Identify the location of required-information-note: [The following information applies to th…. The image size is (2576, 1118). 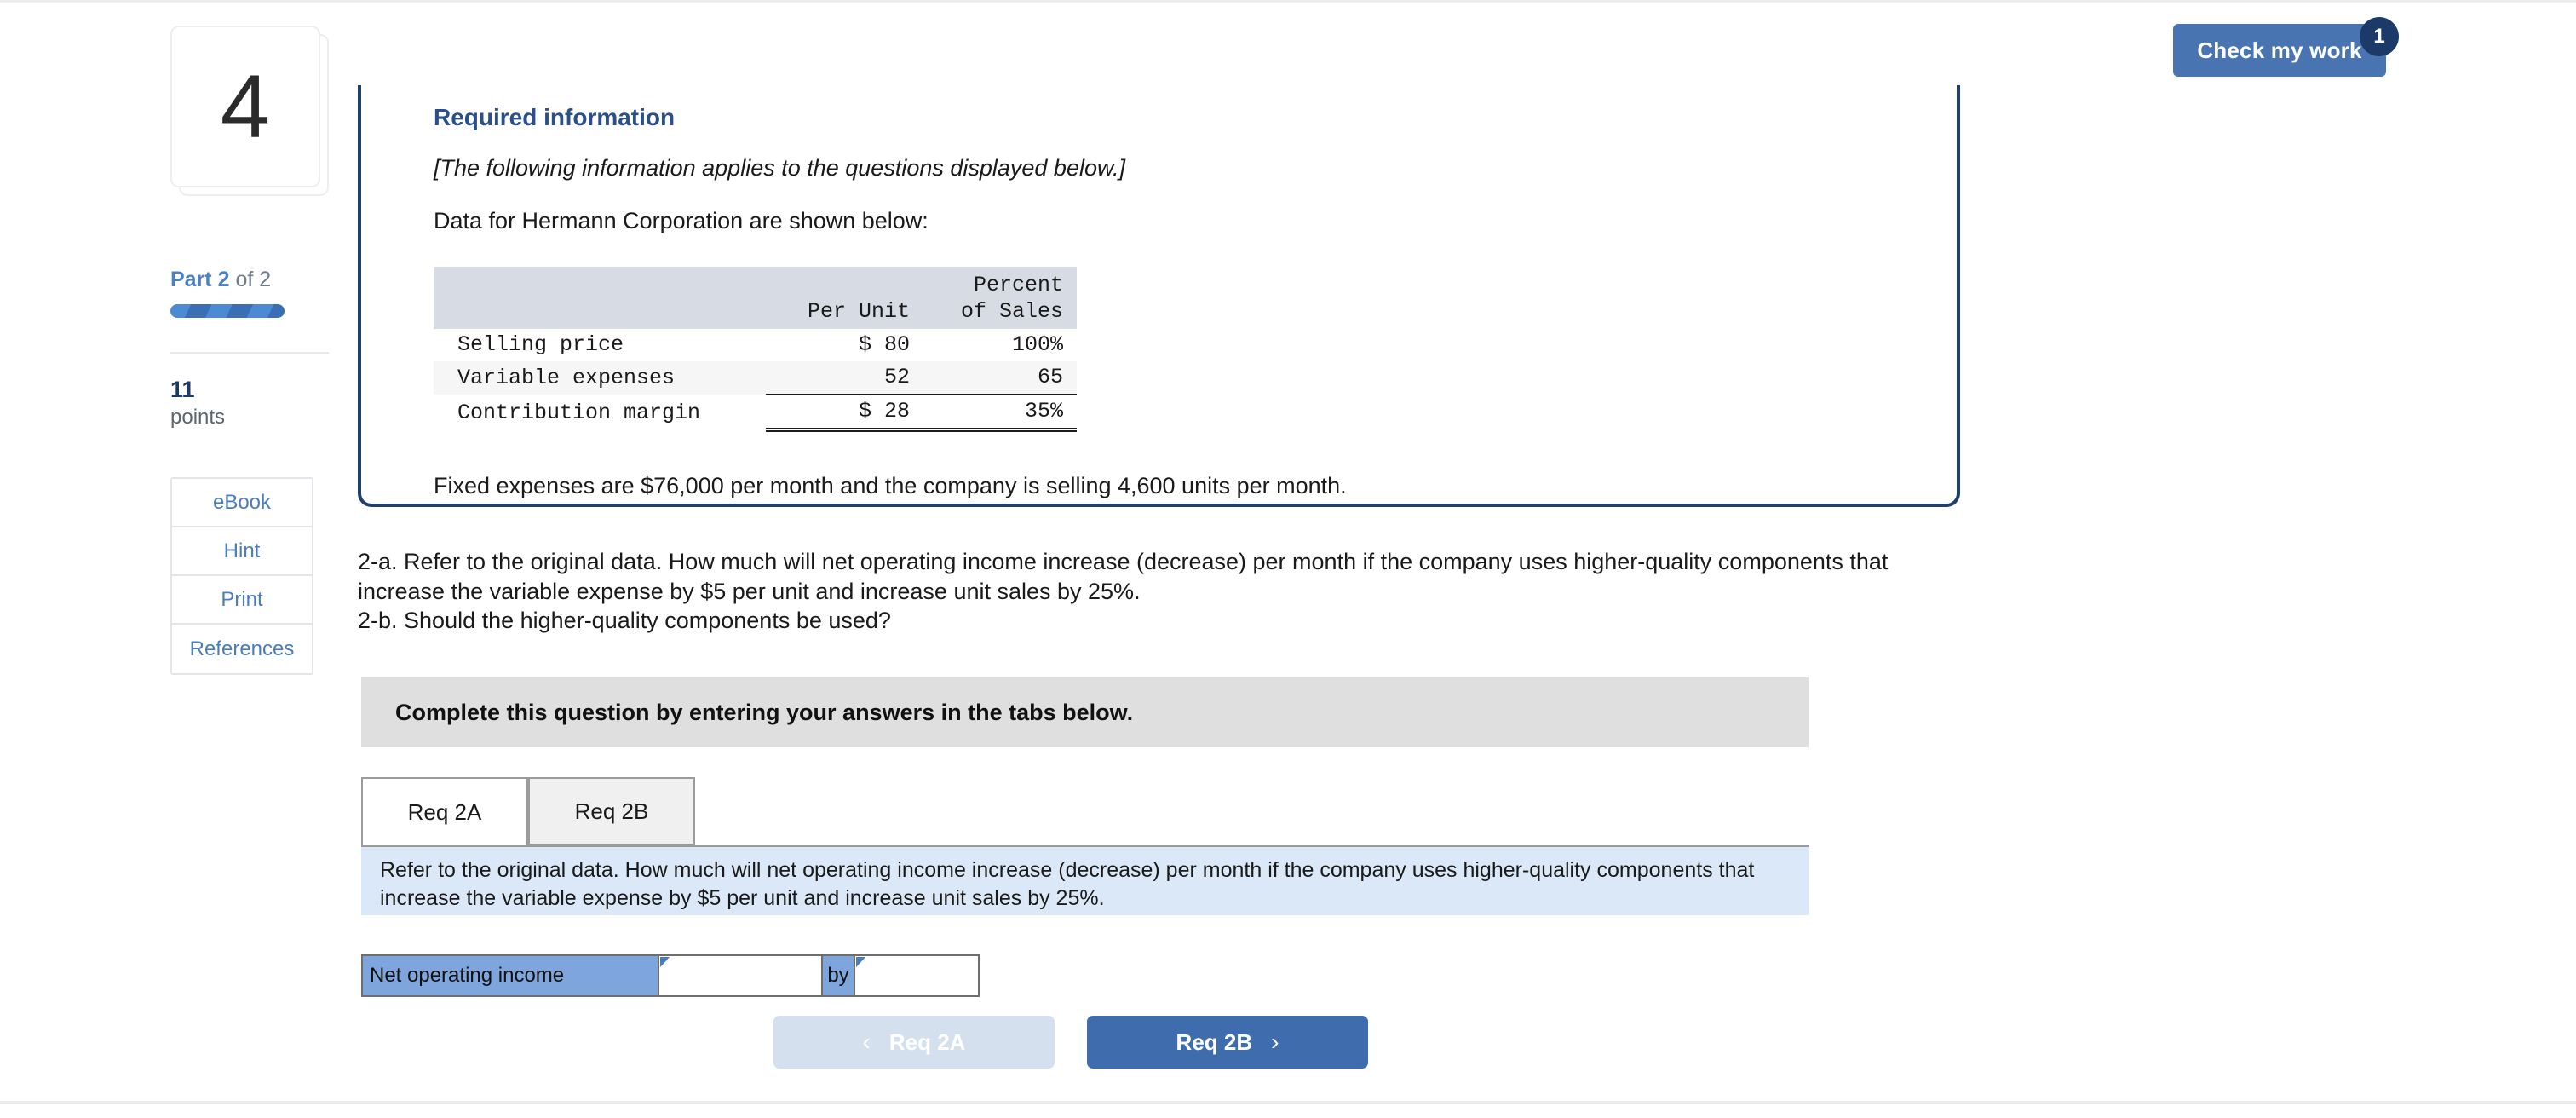
(780, 168).